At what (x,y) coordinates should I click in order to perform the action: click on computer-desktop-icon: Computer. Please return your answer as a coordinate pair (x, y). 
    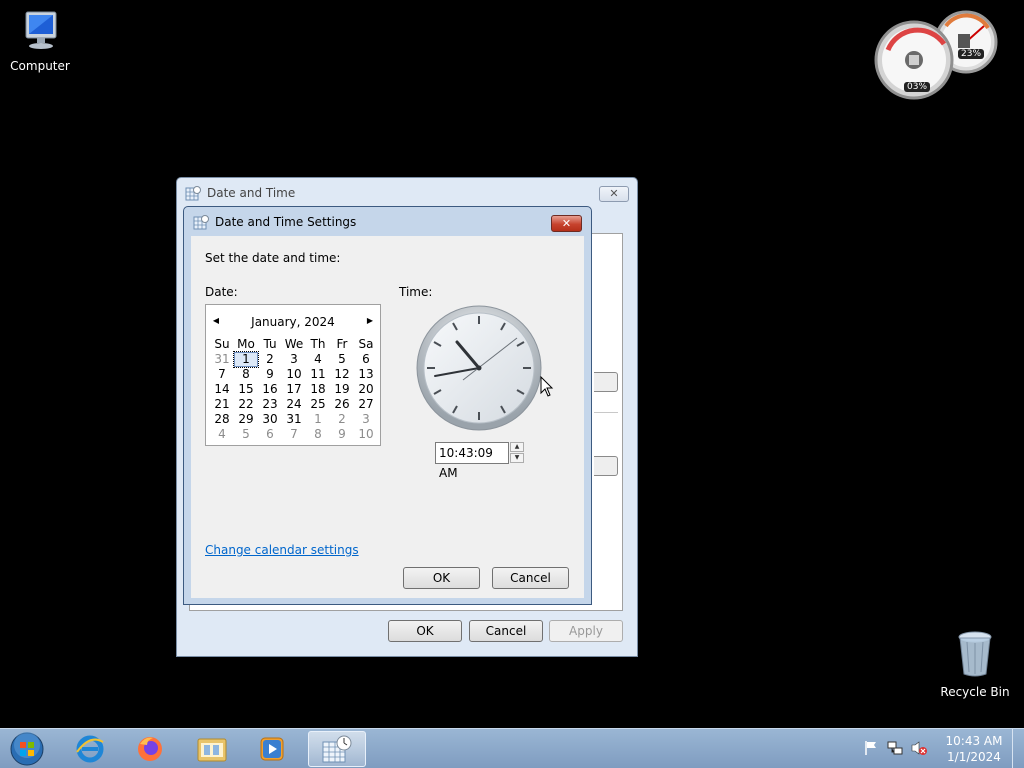
    Looking at the image, I should click on (40, 40).